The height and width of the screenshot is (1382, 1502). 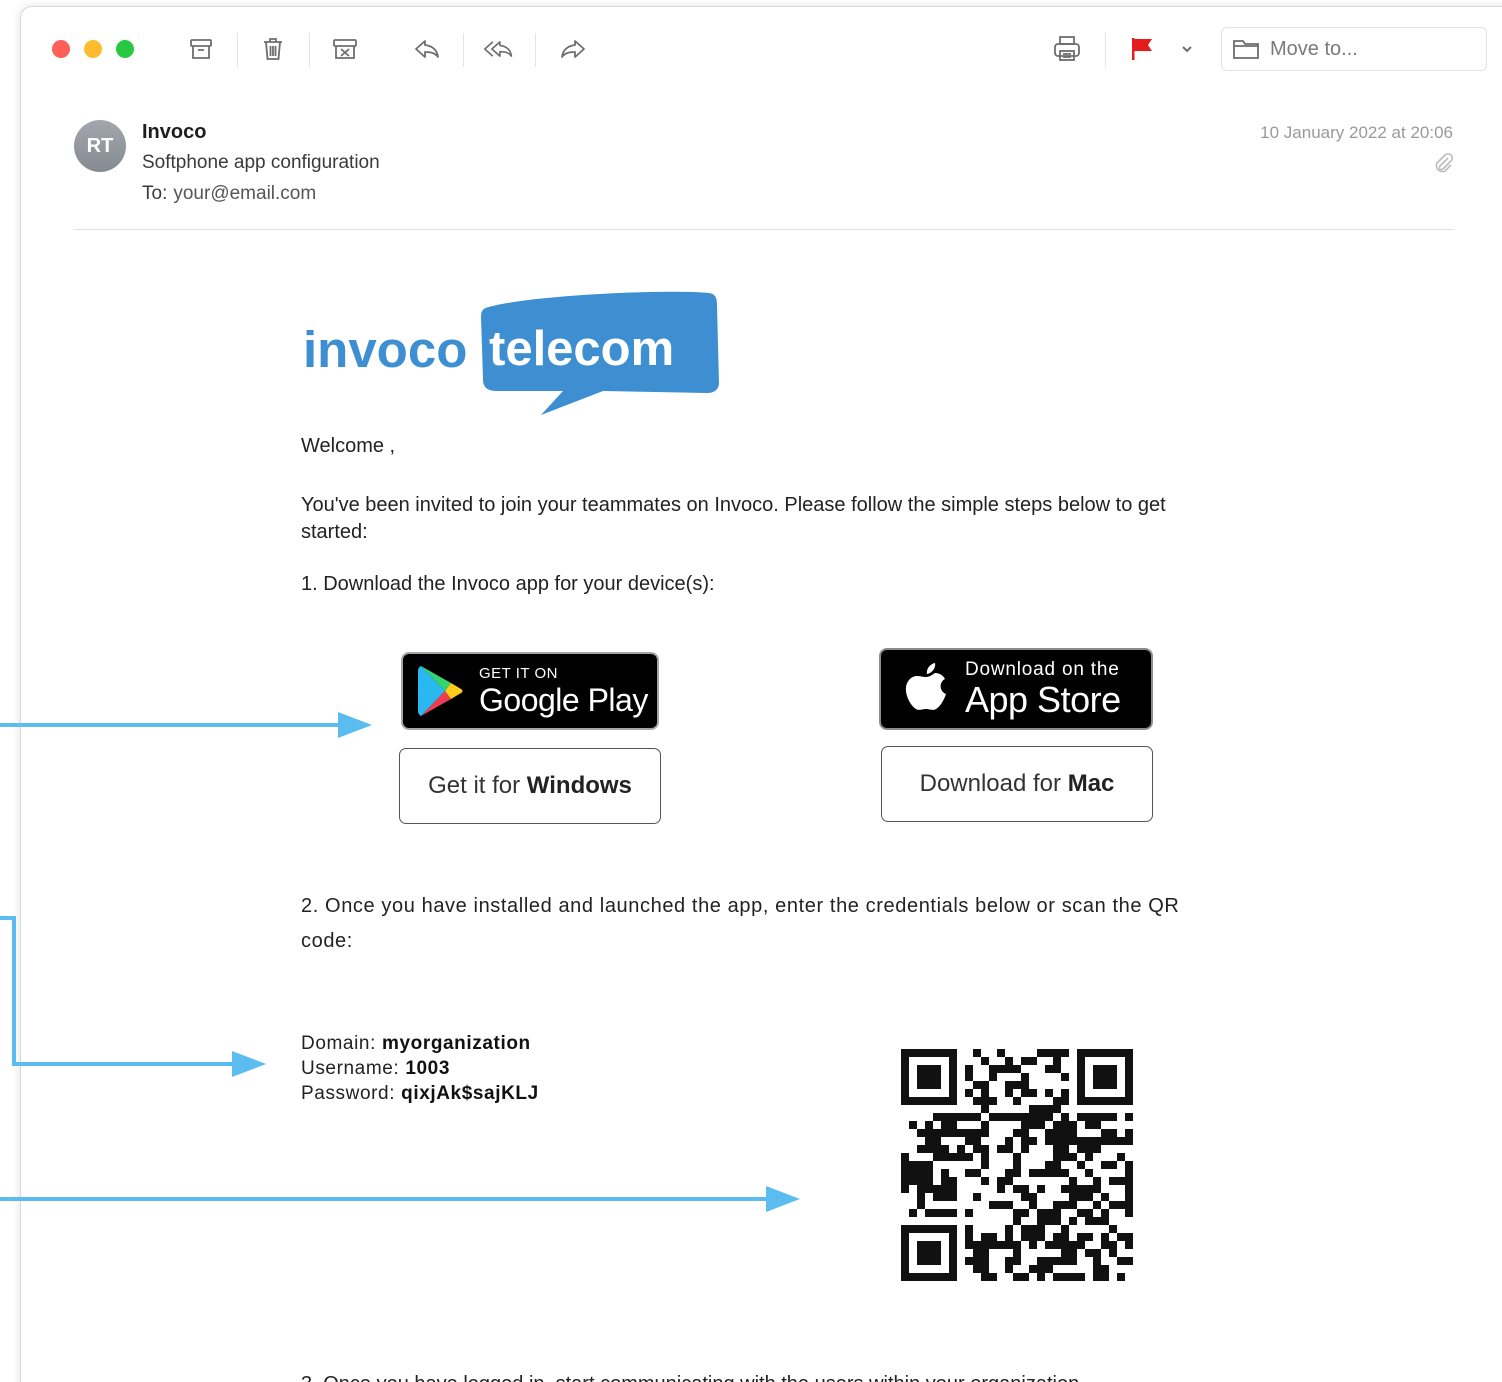 What do you see at coordinates (579, 785) in the screenshot?
I see `windows-button-bold: Windows` at bounding box center [579, 785].